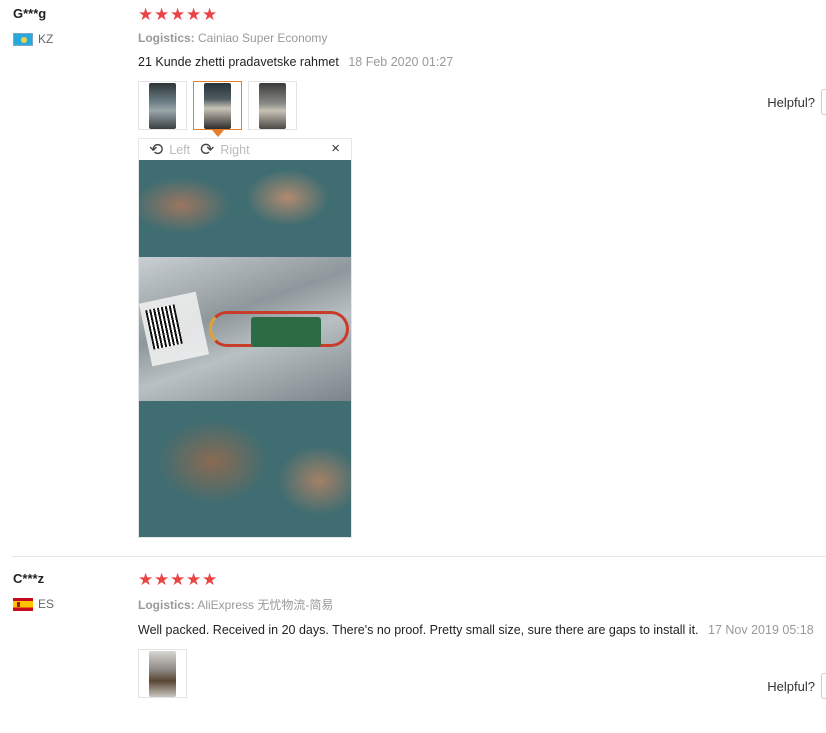 This screenshot has width=826, height=733. What do you see at coordinates (286, 332) in the screenshot?
I see `circuit-board` at bounding box center [286, 332].